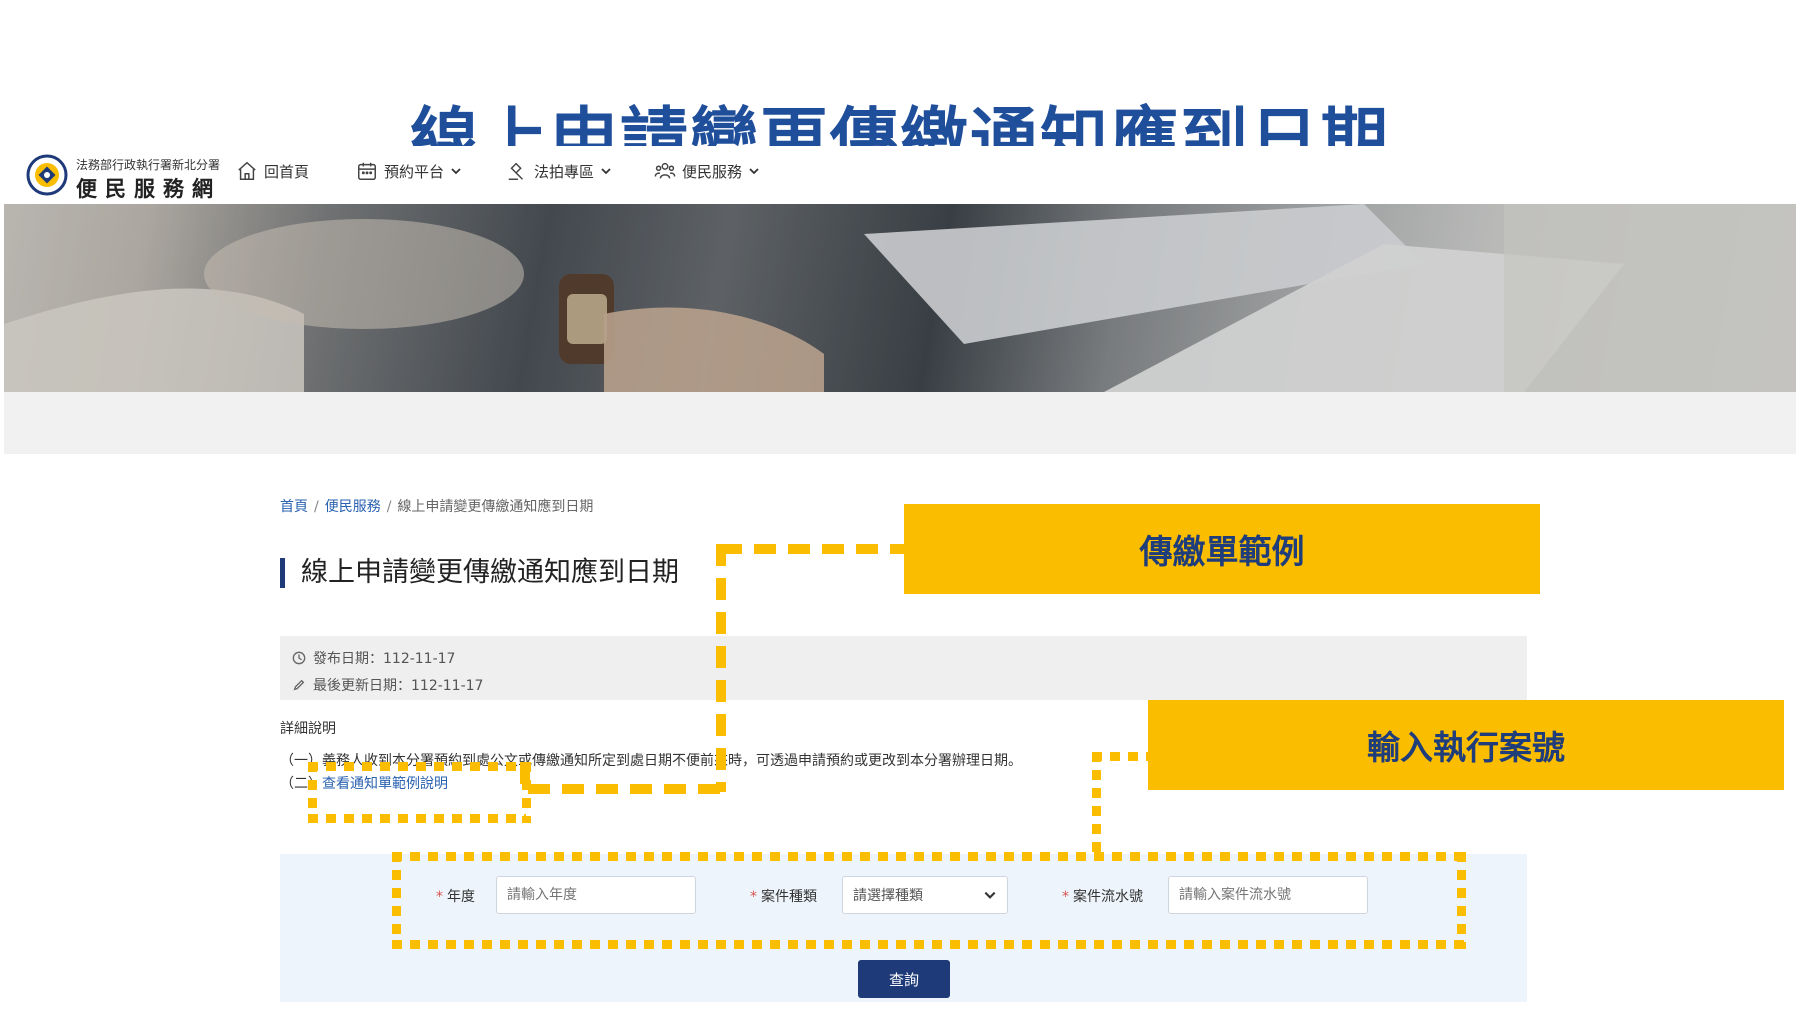  I want to click on query-button: 查詢, so click(904, 979).